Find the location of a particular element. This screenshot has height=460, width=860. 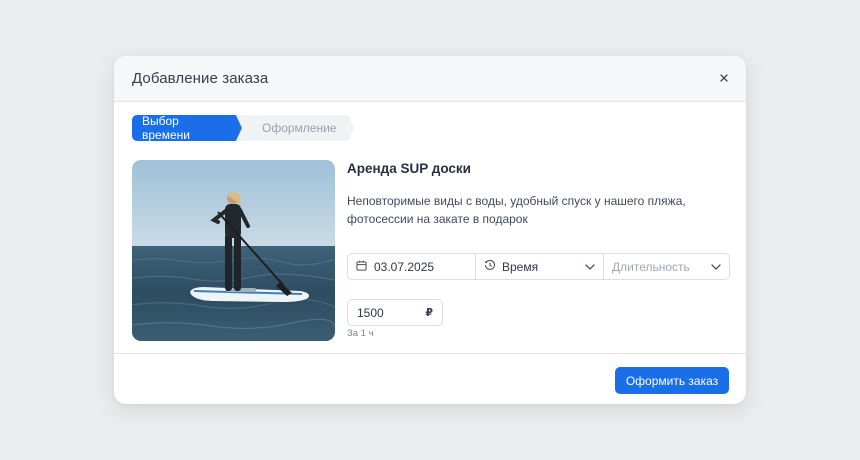

date-field: 03.07.2025 is located at coordinates (411, 266).